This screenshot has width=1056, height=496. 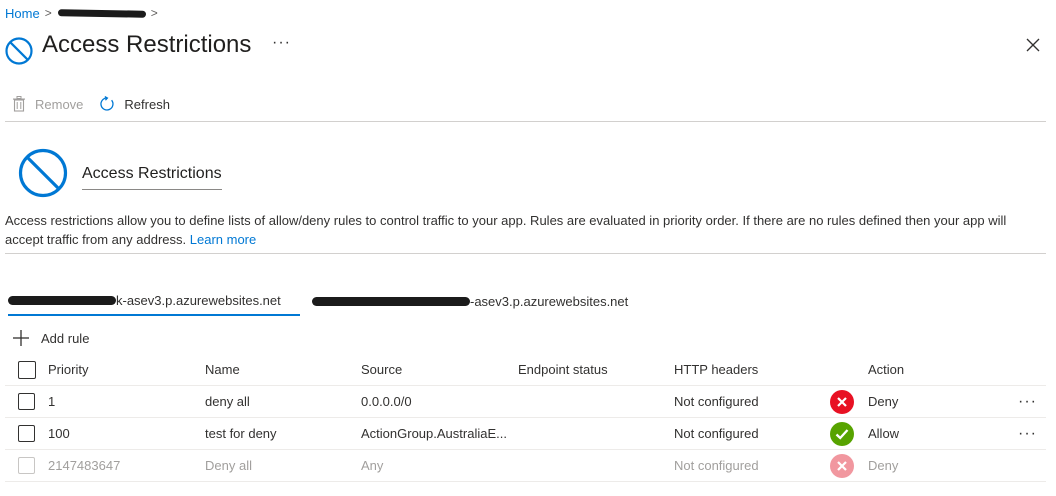 I want to click on row-priority: 1, so click(x=52, y=401).